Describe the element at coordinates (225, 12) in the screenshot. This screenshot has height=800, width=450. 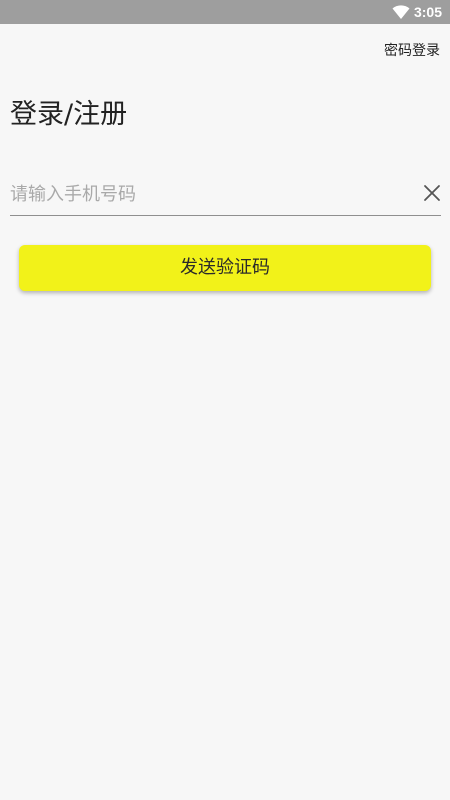
I see `status-bar: 3:05` at that location.